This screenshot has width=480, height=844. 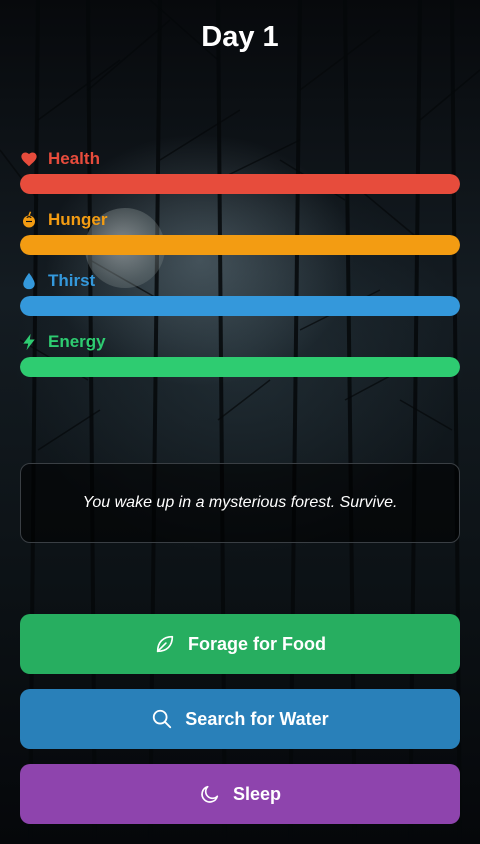 I want to click on water-drop-icon, so click(x=29, y=281).